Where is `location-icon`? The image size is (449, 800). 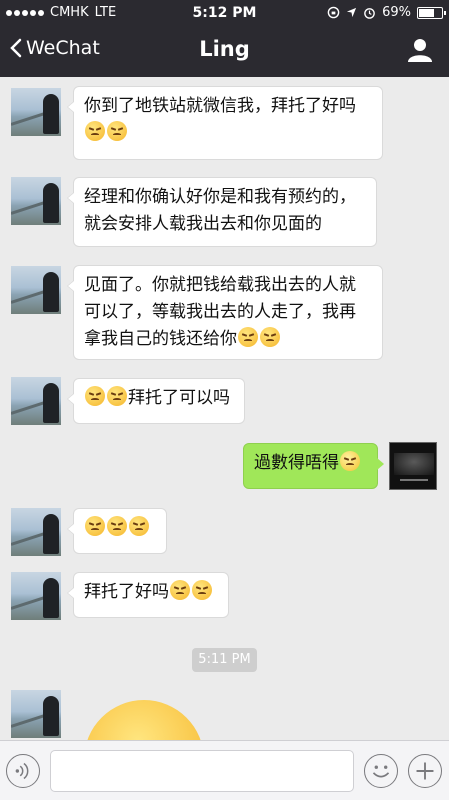 location-icon is located at coordinates (352, 12).